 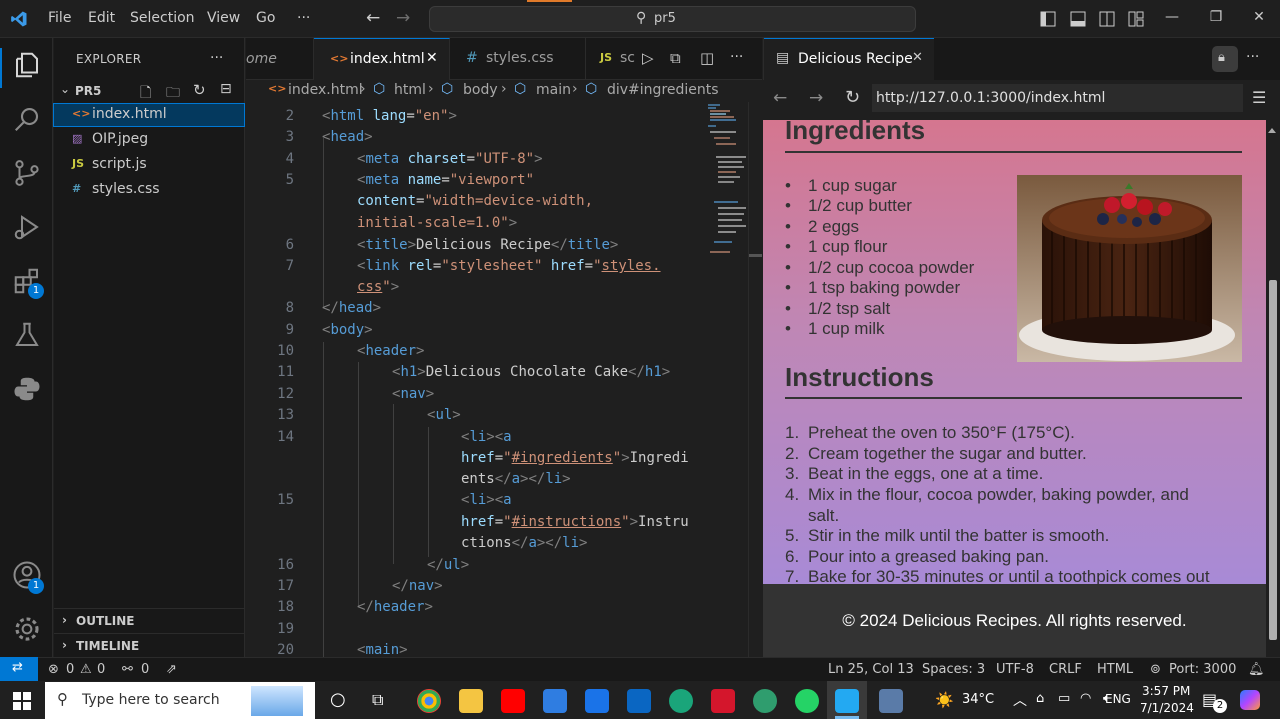 What do you see at coordinates (403, 18) in the screenshot?
I see `forward-arrow-icon: →` at bounding box center [403, 18].